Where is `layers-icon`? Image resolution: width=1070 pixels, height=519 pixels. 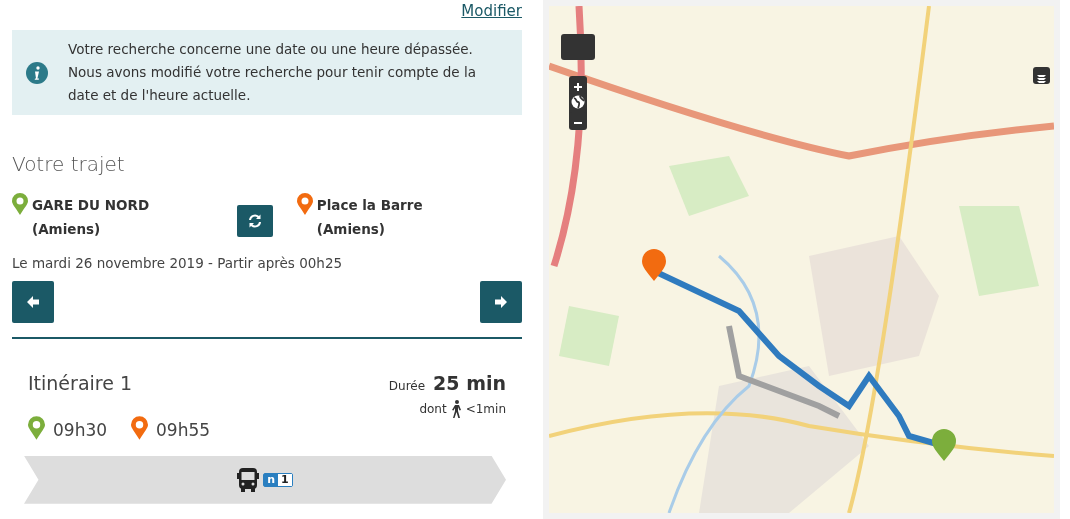 layers-icon is located at coordinates (1041, 78).